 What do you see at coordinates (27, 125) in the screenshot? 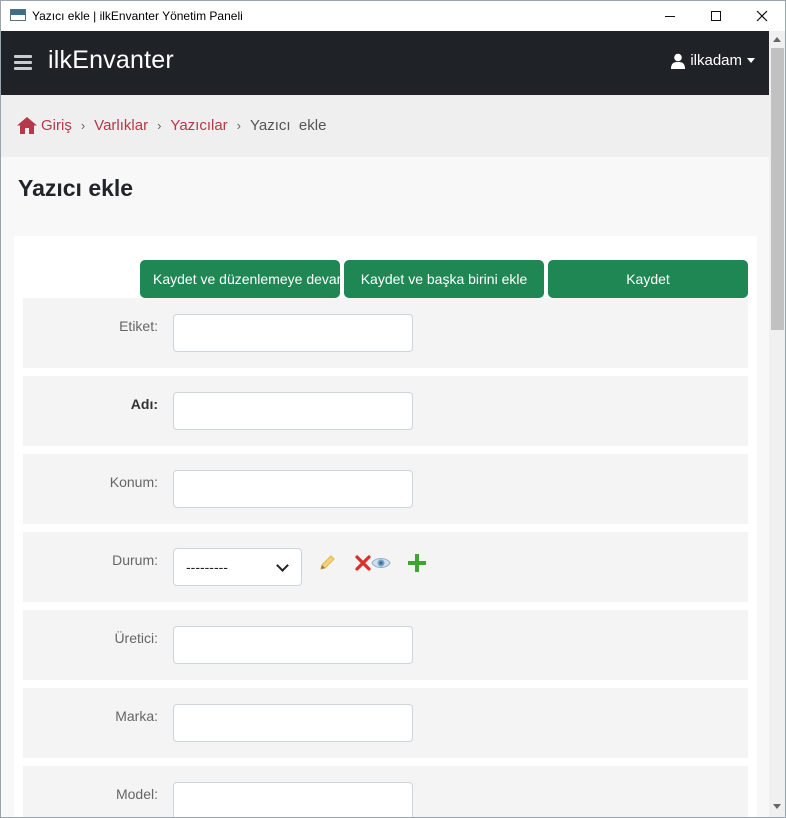
I see `home-icon` at bounding box center [27, 125].